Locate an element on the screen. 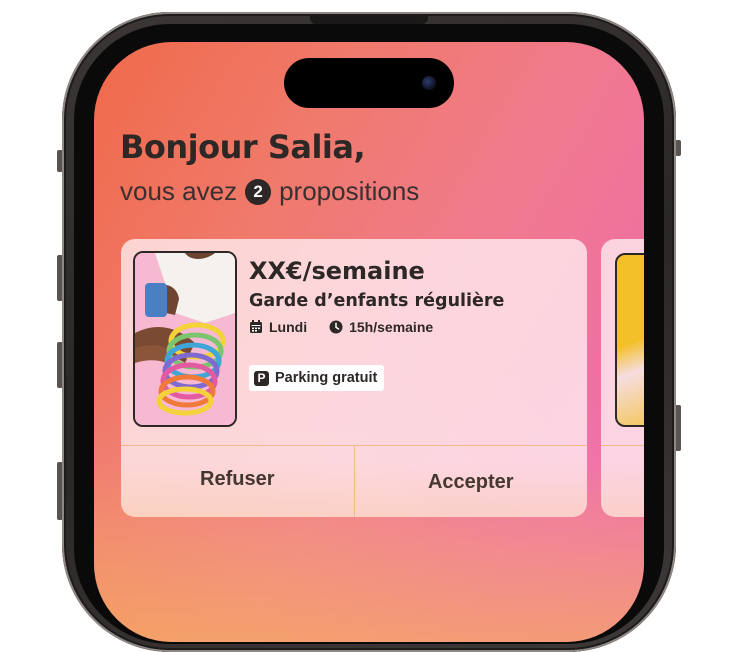 Image resolution: width=745 pixels, height=652 pixels. subtitle-suffix: propositions is located at coordinates (349, 191).